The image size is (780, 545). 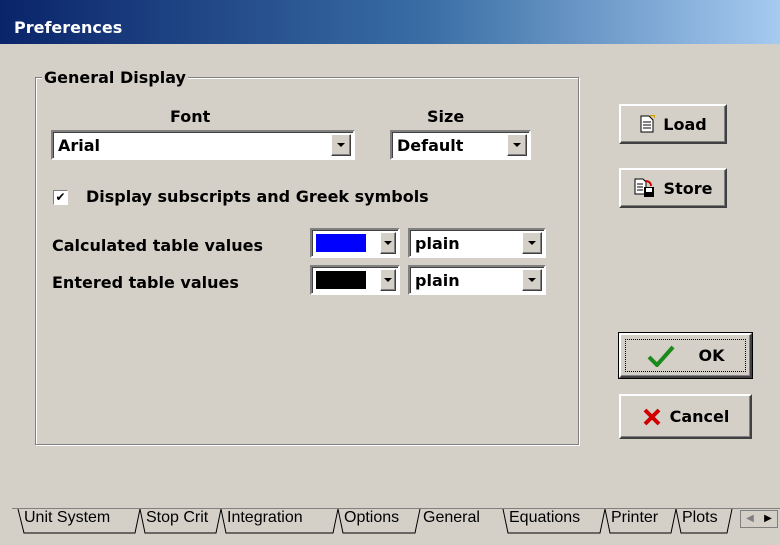 I want to click on entered-color-swatch, so click(x=341, y=280).